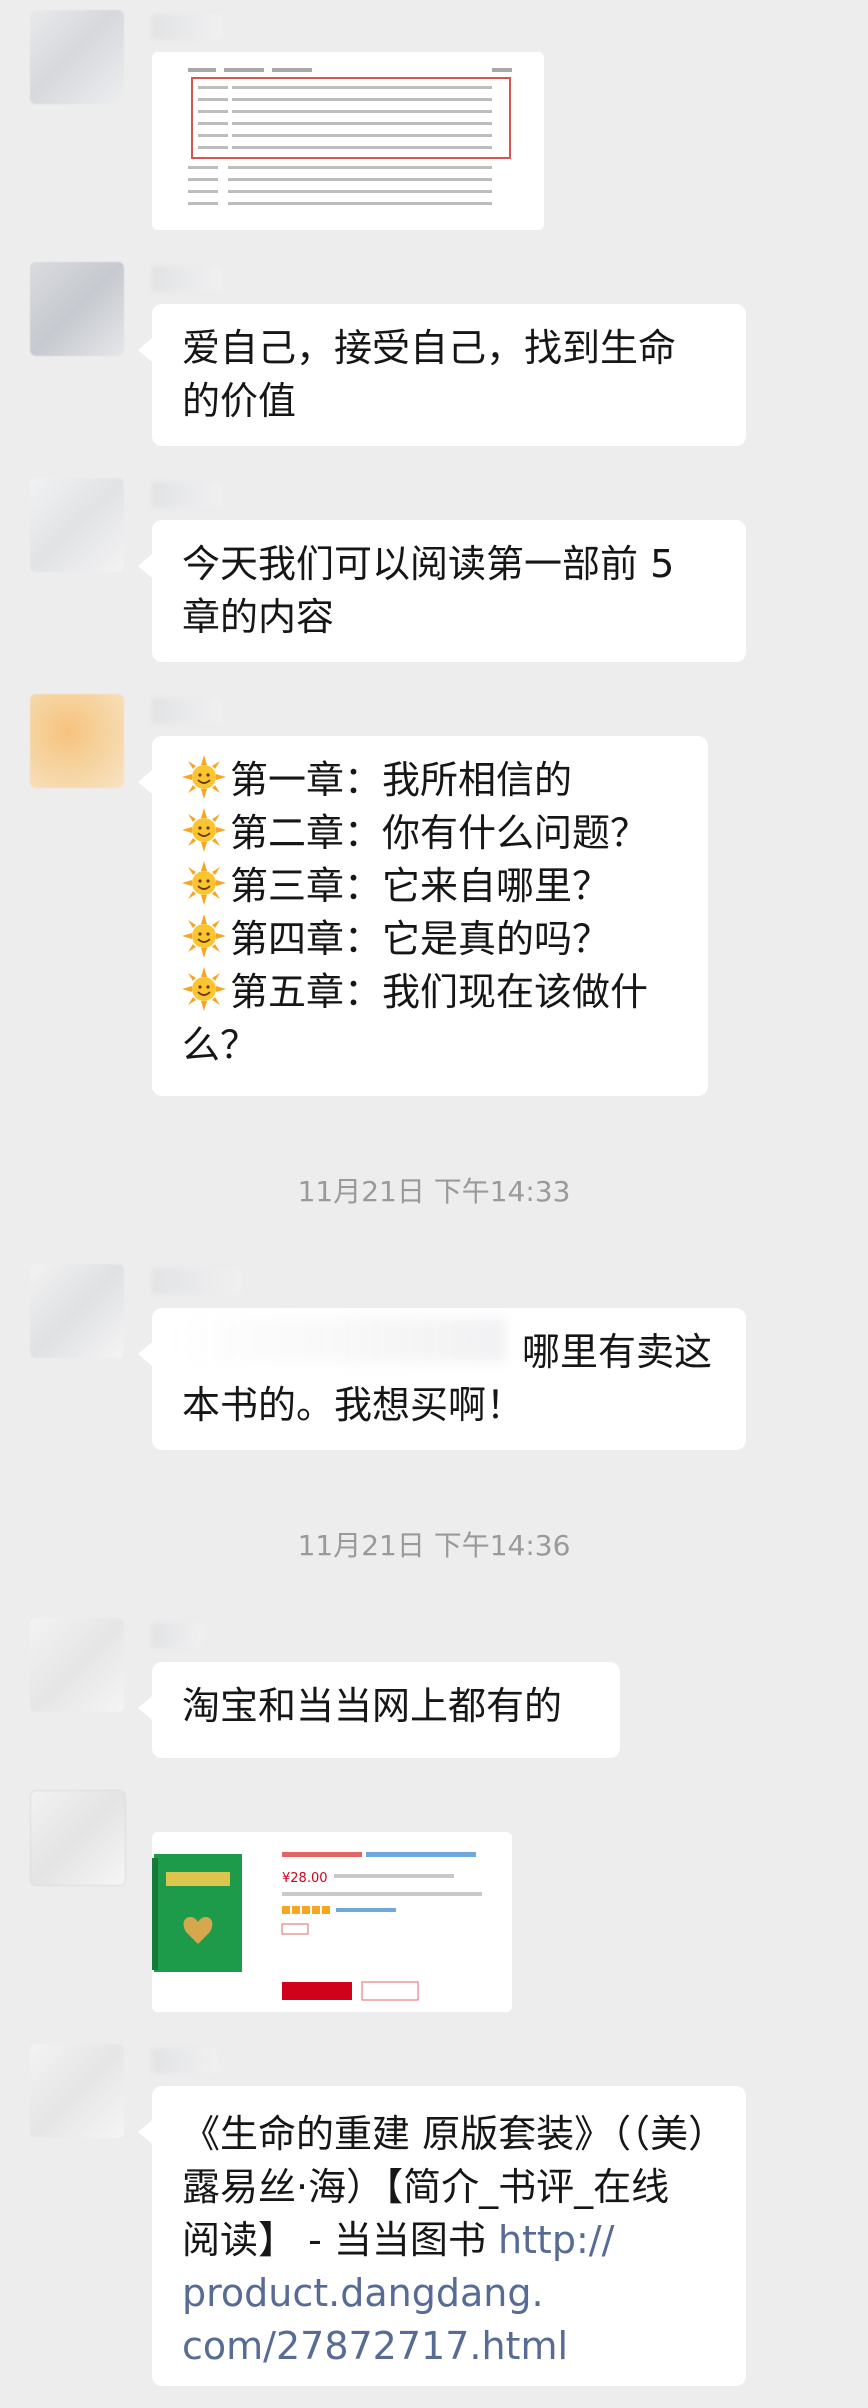 Image resolution: width=868 pixels, height=2408 pixels. What do you see at coordinates (420, 886) in the screenshot?
I see `chapter-text: 第三章：它来自哪里？` at bounding box center [420, 886].